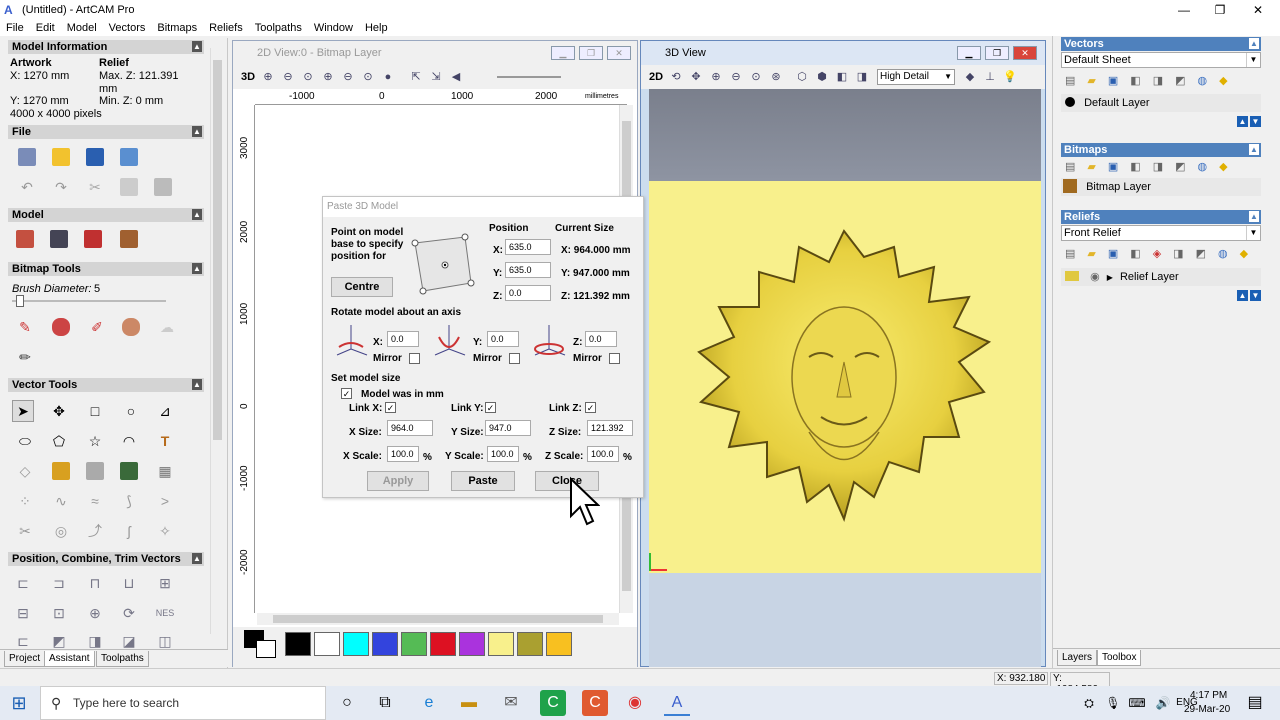 Image resolution: width=1280 pixels, height=720 pixels. What do you see at coordinates (1201, 255) in the screenshot?
I see `relief-icon-d: ◩` at bounding box center [1201, 255].